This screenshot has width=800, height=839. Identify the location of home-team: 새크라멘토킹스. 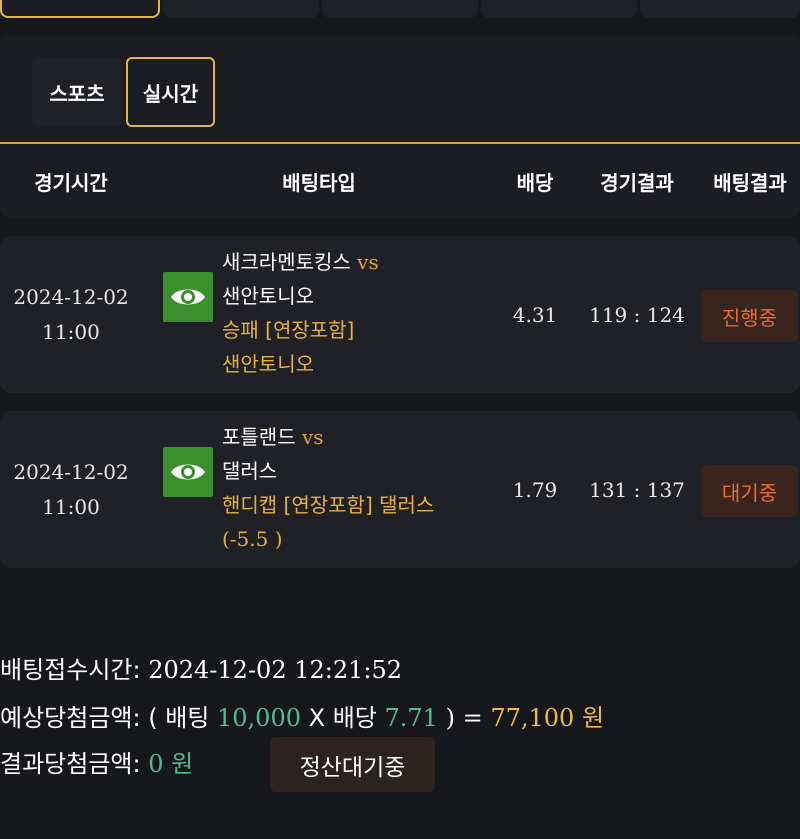
(286, 262).